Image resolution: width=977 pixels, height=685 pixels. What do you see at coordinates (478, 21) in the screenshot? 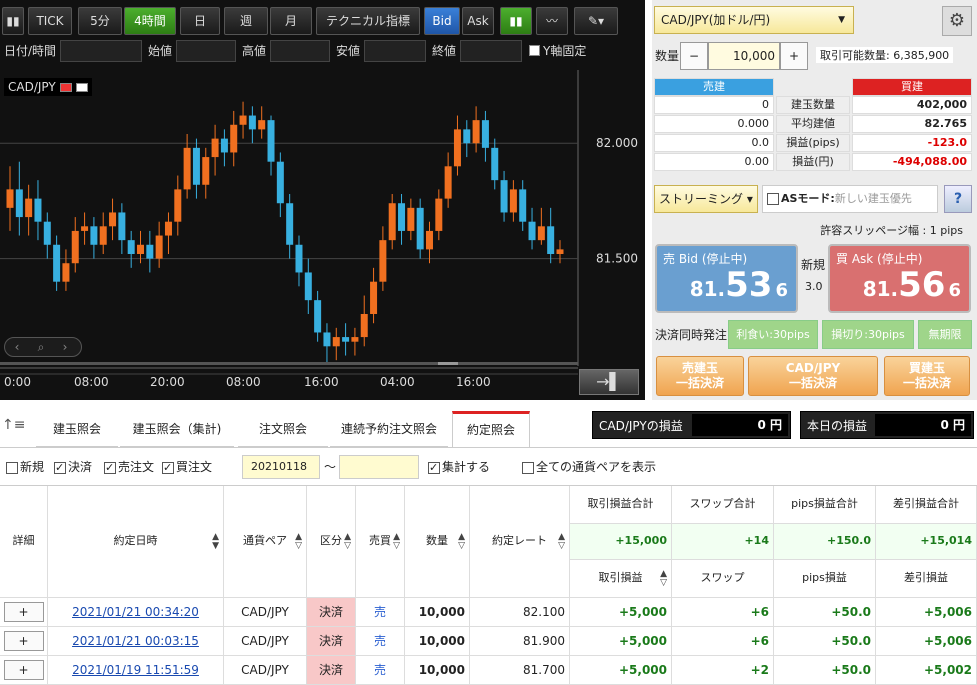
I see `ask-toggle: Ask` at bounding box center [478, 21].